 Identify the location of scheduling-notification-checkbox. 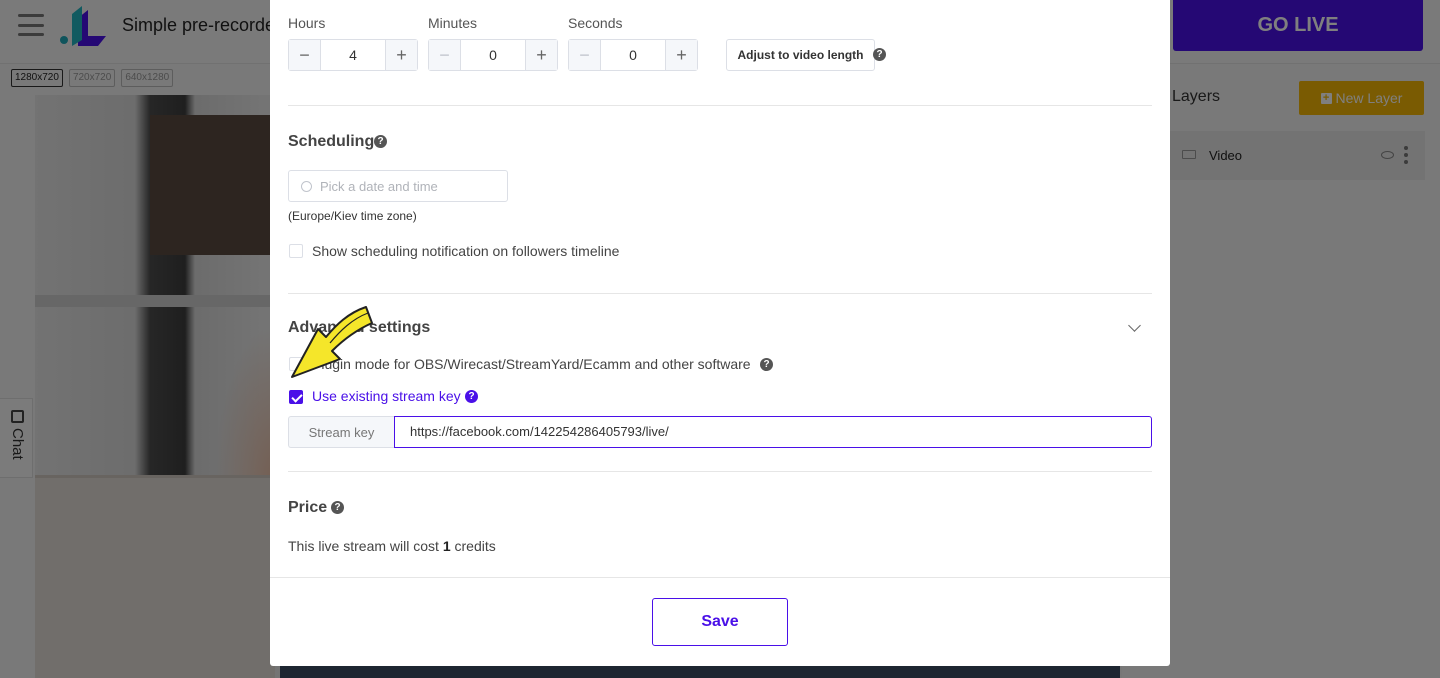
(296, 251).